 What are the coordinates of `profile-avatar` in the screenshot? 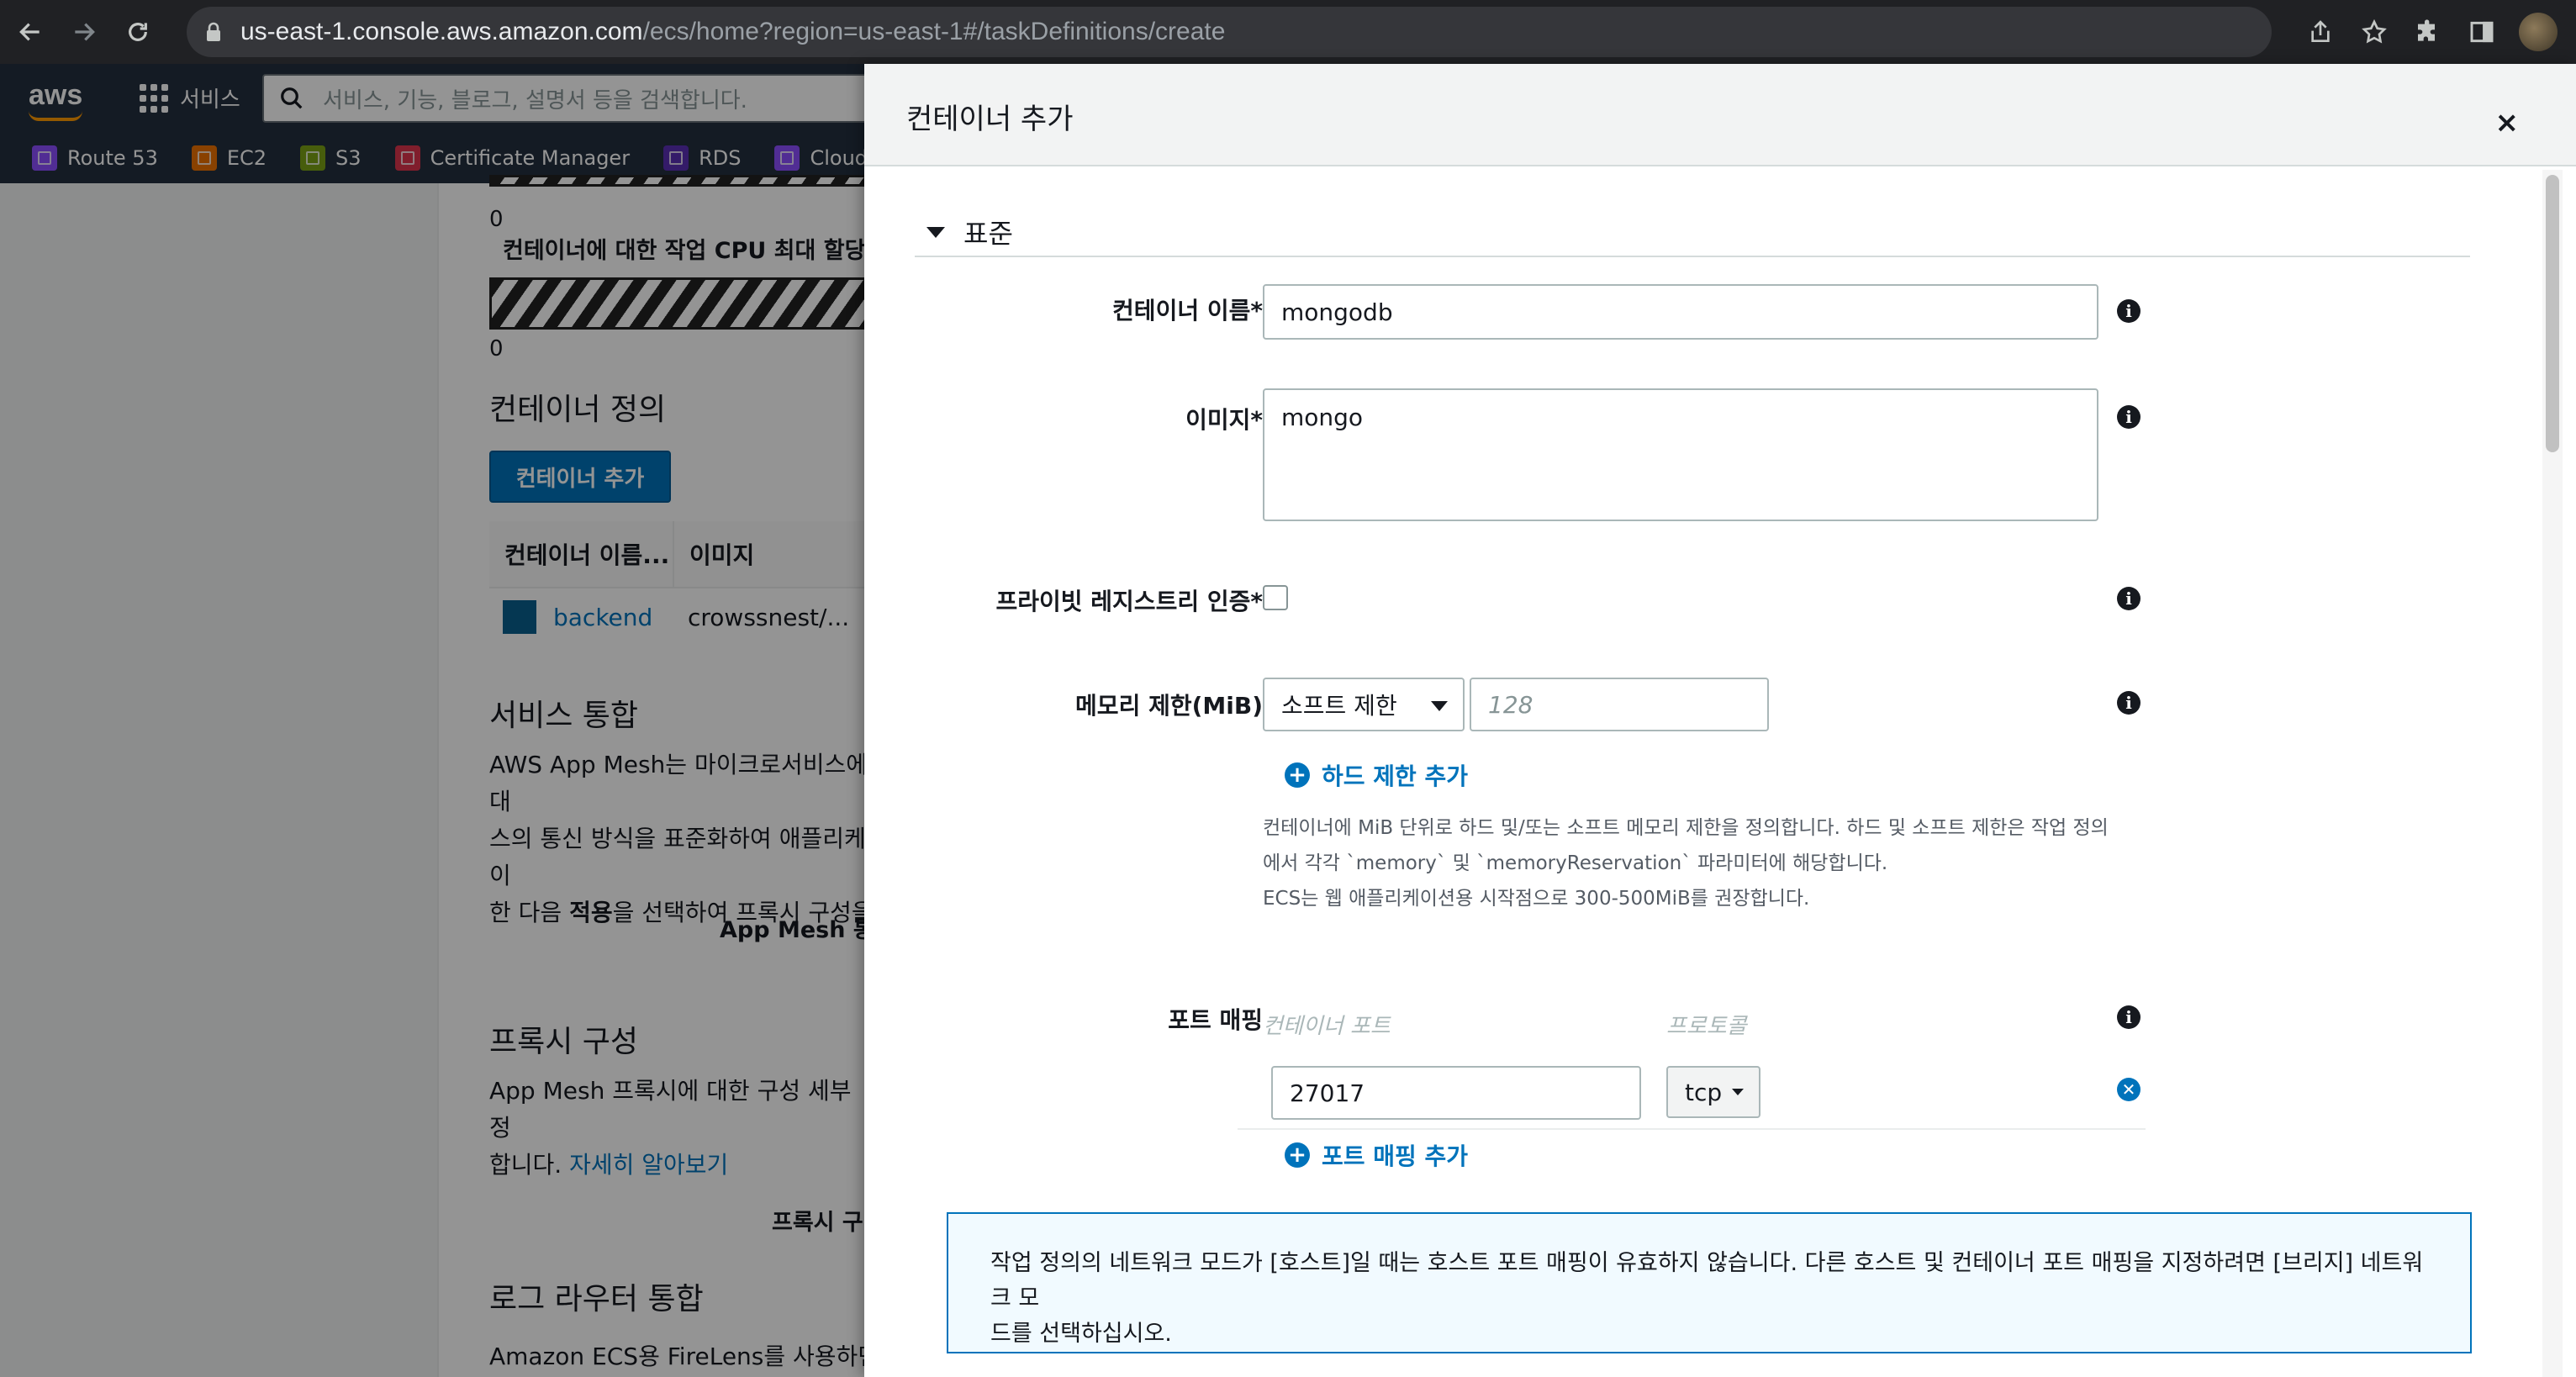 It's located at (2538, 32).